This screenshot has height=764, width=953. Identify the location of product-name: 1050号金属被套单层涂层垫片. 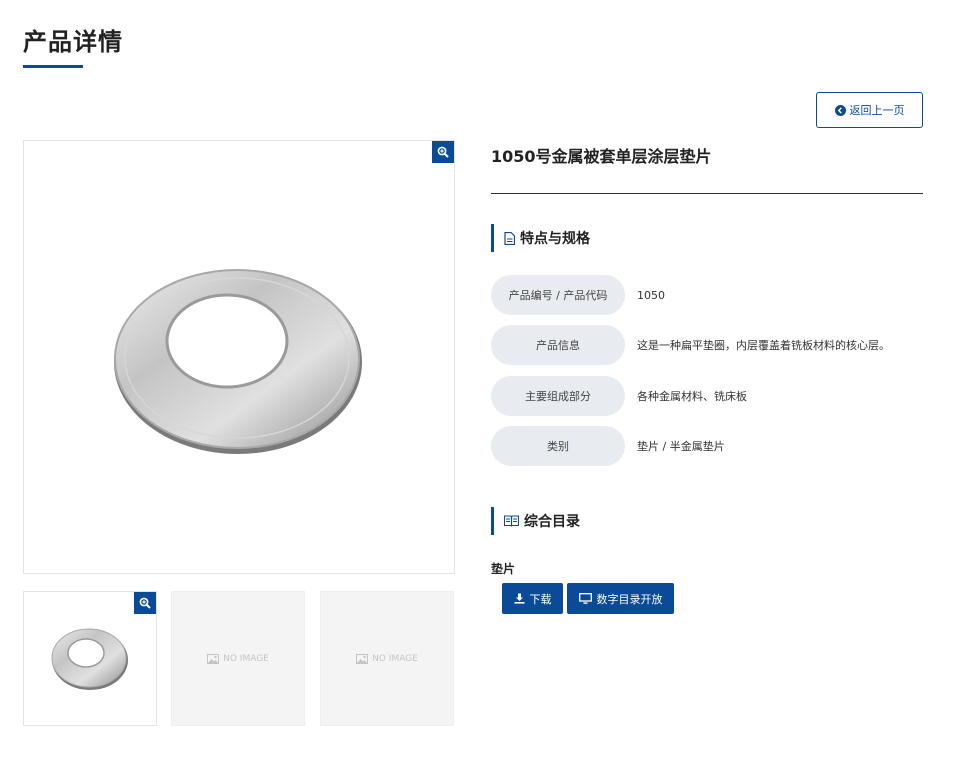
(601, 156).